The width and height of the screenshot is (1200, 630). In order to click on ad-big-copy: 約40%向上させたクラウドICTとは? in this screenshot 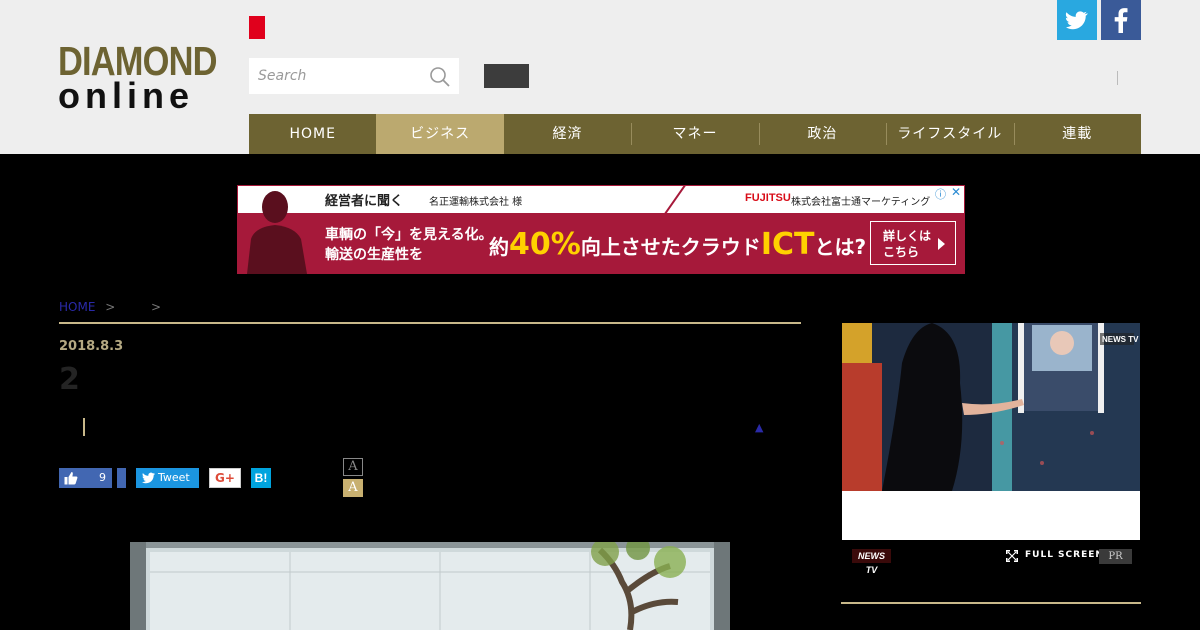, I will do `click(677, 244)`.